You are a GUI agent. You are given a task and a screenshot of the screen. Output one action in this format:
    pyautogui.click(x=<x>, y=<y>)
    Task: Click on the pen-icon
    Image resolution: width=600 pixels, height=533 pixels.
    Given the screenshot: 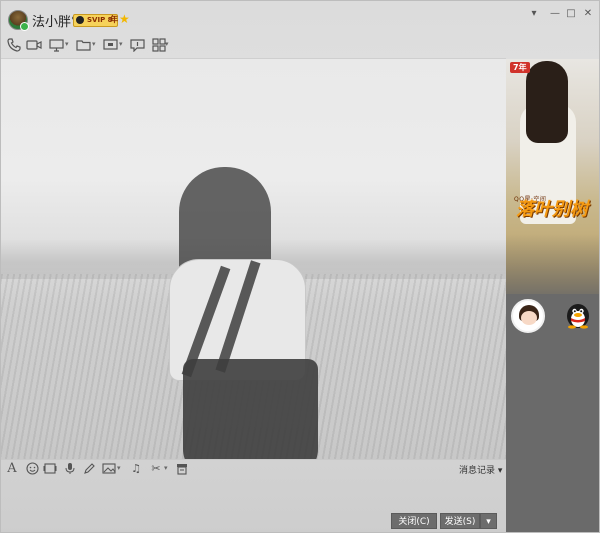 What is the action you would take?
    pyautogui.click(x=89, y=469)
    